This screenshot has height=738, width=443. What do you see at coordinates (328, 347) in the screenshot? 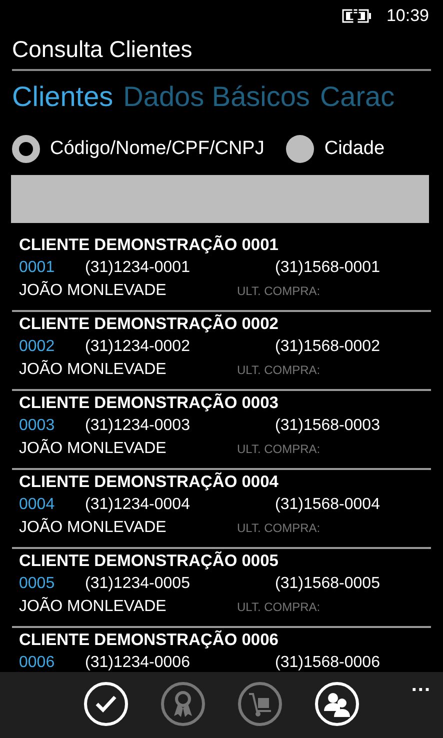
I see `phone-number: (31)1568-0002` at bounding box center [328, 347].